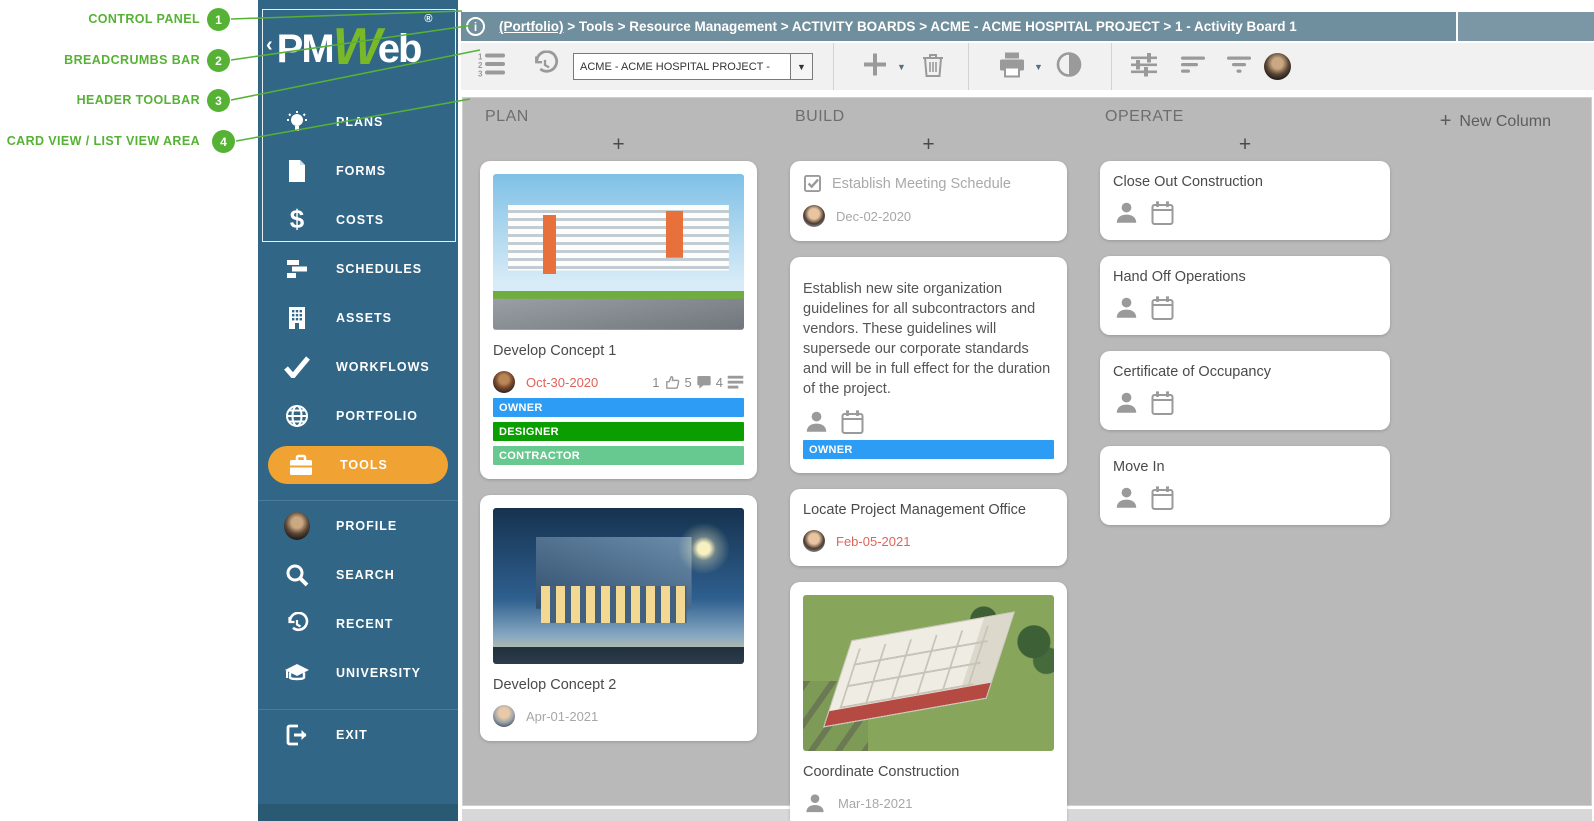 The width and height of the screenshot is (1594, 821). I want to click on print-options-caret-icon: ▼, so click(1038, 67).